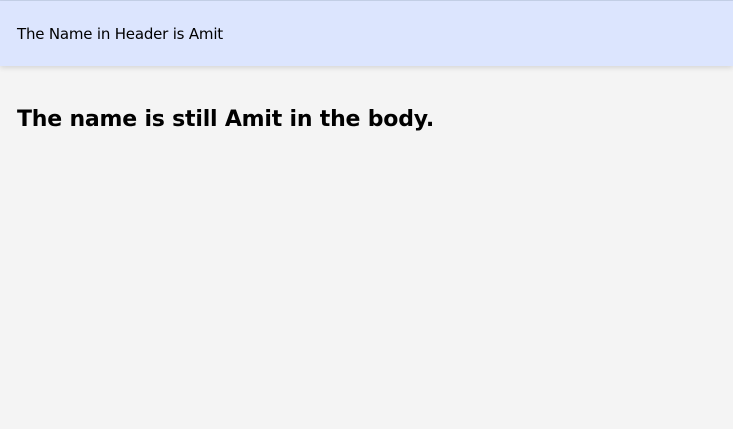  Describe the element at coordinates (120, 33) in the screenshot. I see `header-text: The Name in Header is Amit` at that location.